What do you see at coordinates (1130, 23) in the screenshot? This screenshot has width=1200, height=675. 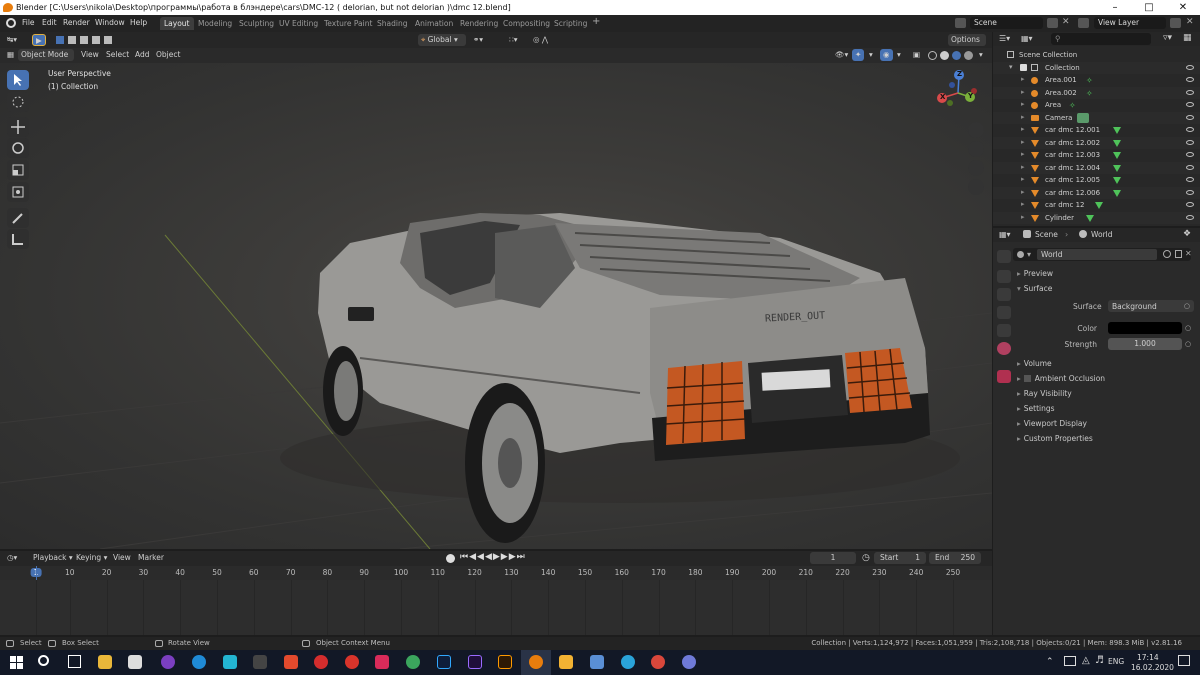 I see `view-layer-field: View Layer` at bounding box center [1130, 23].